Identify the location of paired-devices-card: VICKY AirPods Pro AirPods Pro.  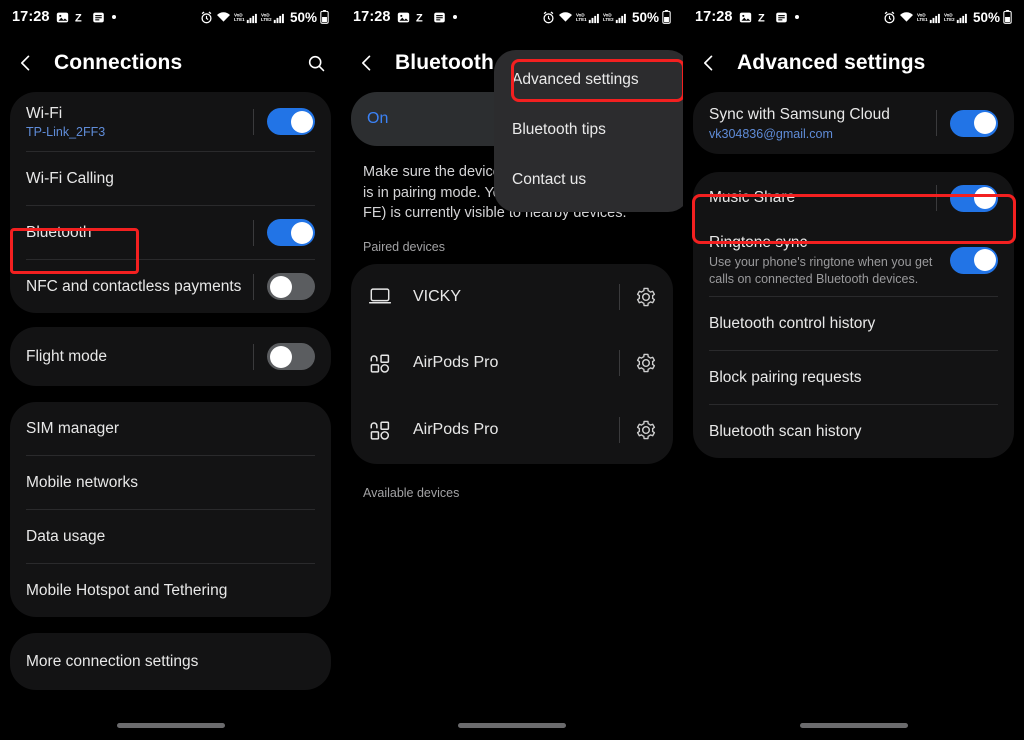
(512, 363).